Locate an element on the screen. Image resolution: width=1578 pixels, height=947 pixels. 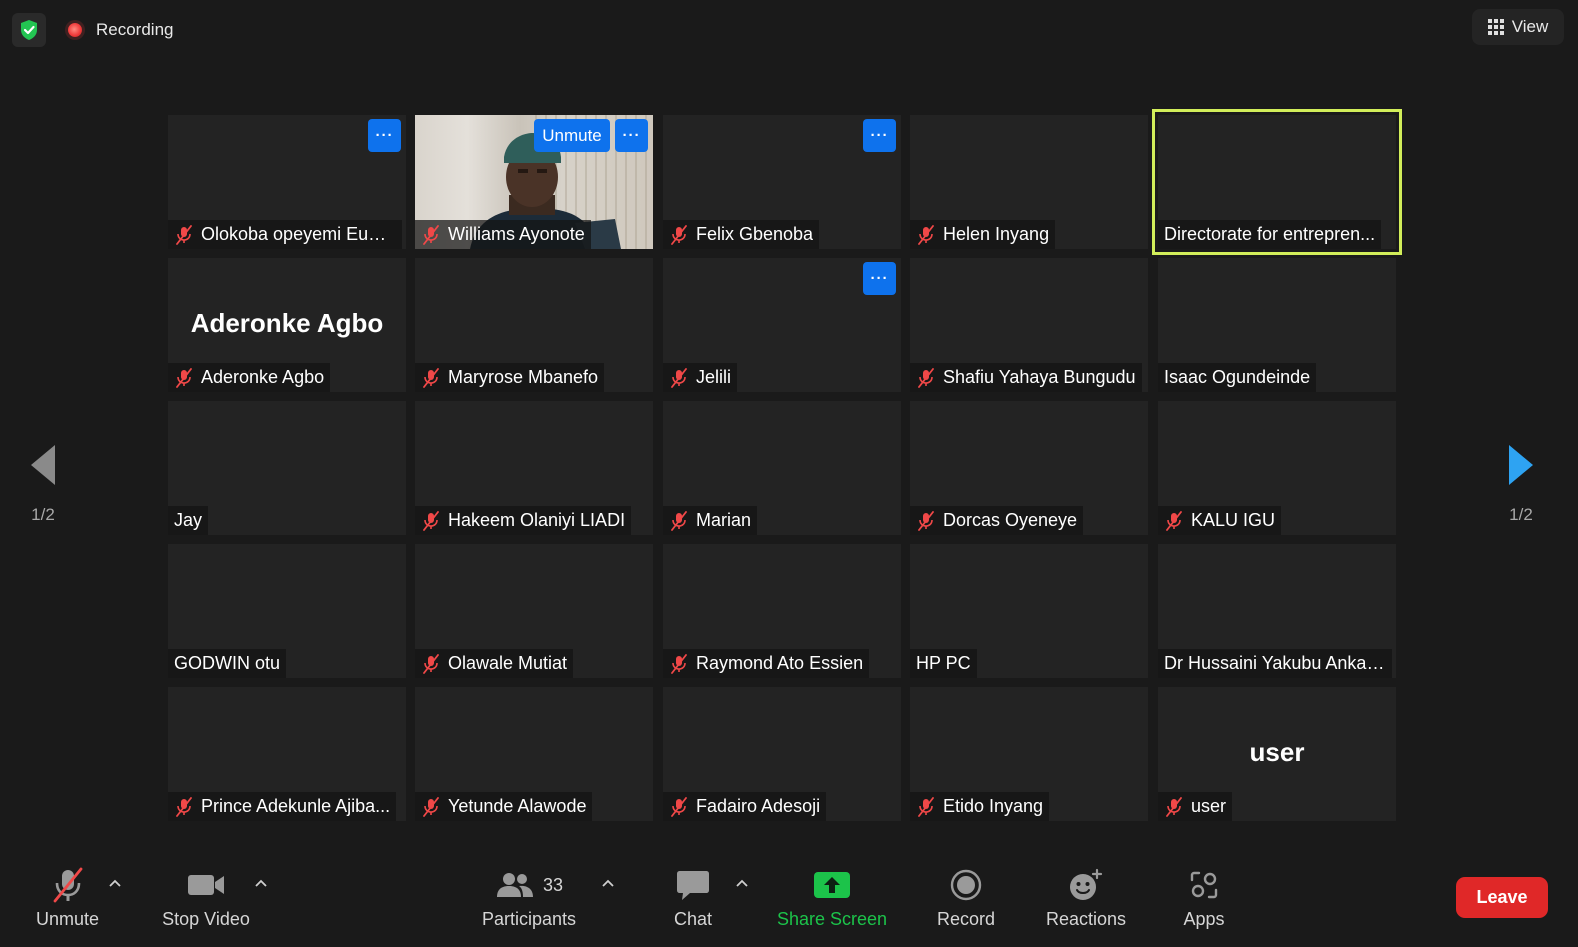
participant-tile: ··· Felix Gbenoba is located at coordinates (782, 182).